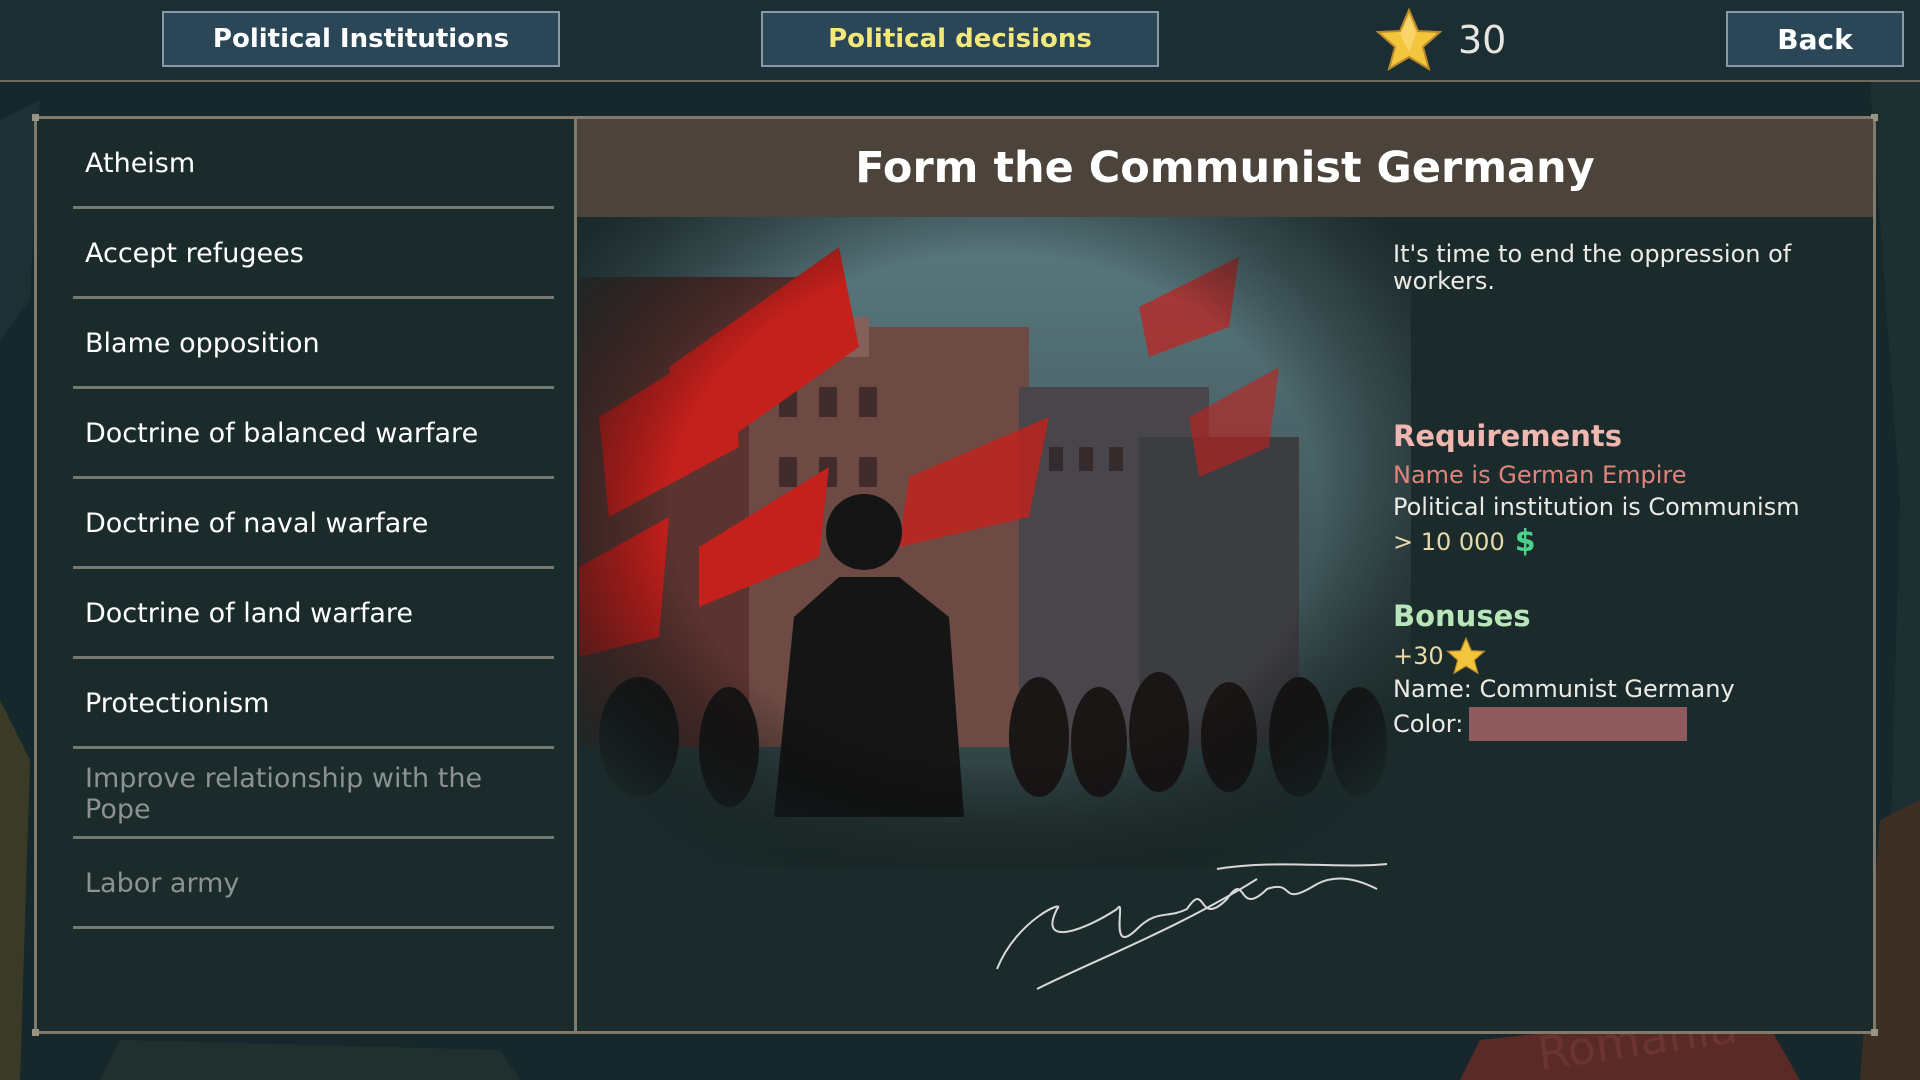 This screenshot has width=1920, height=1080. Describe the element at coordinates (313, 345) in the screenshot. I see `decision-item-blame-opposition: Blame opposition` at that location.